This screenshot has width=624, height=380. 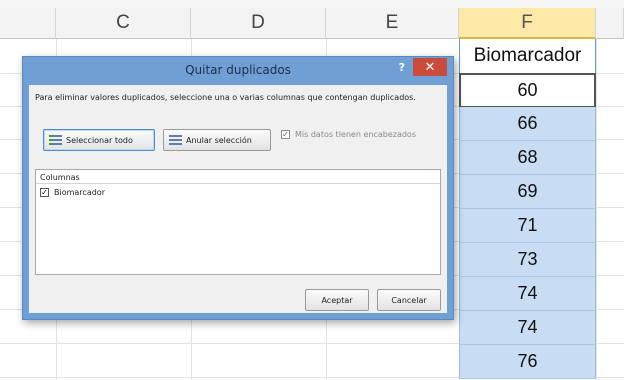 I want to click on unselect-all-icon, so click(x=175, y=140).